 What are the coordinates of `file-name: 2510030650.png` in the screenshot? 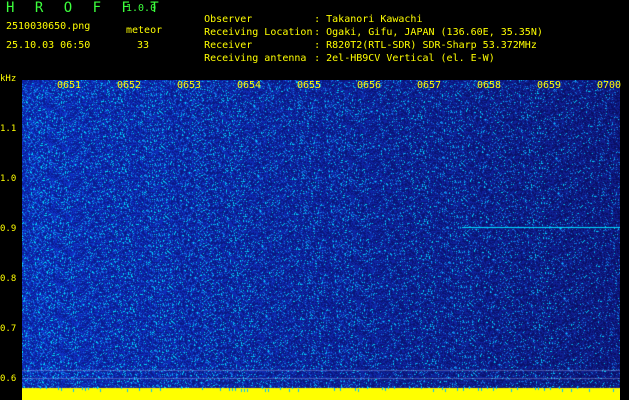 It's located at (48, 26).